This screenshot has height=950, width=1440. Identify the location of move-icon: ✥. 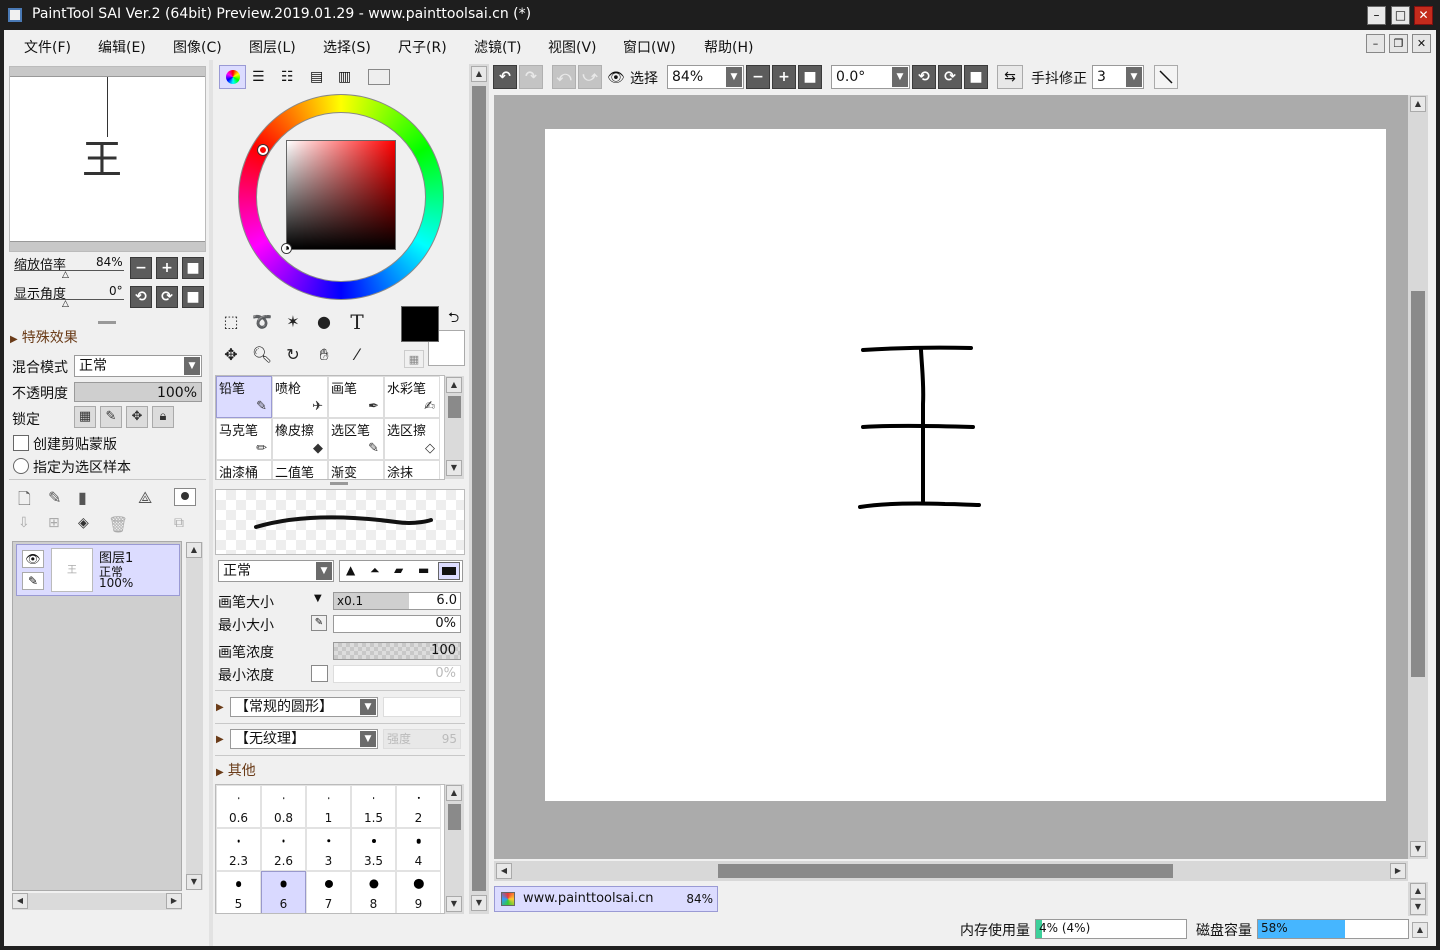
(231, 355).